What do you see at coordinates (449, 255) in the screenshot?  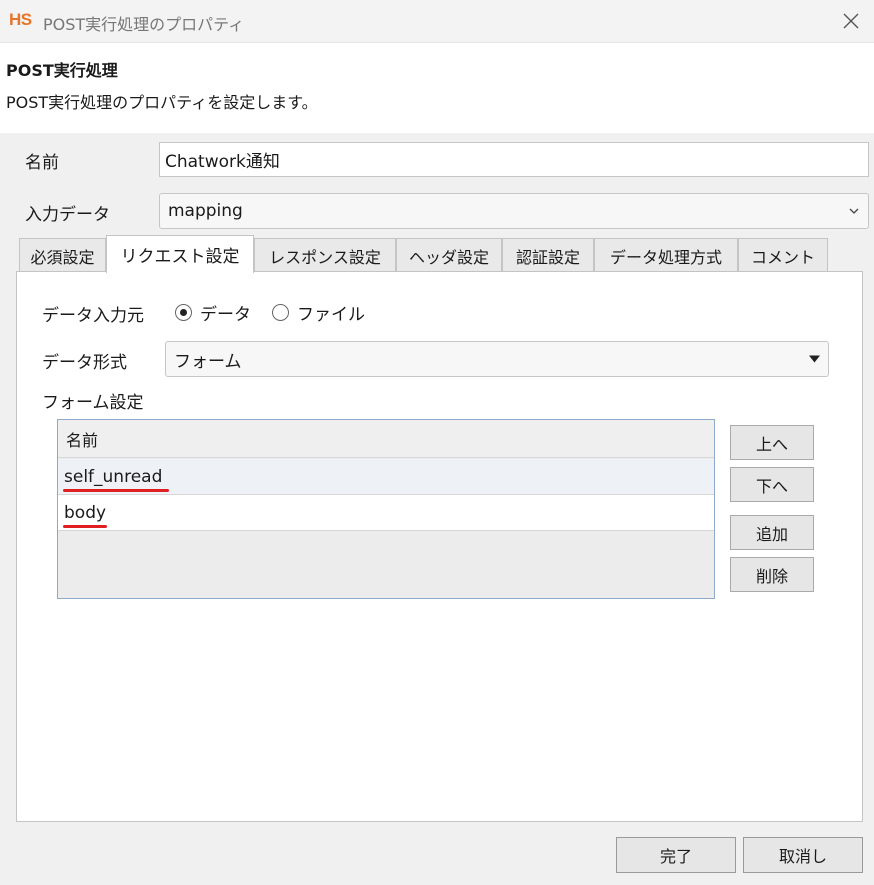 I see `tab-header-settings: ヘッダ設定` at bounding box center [449, 255].